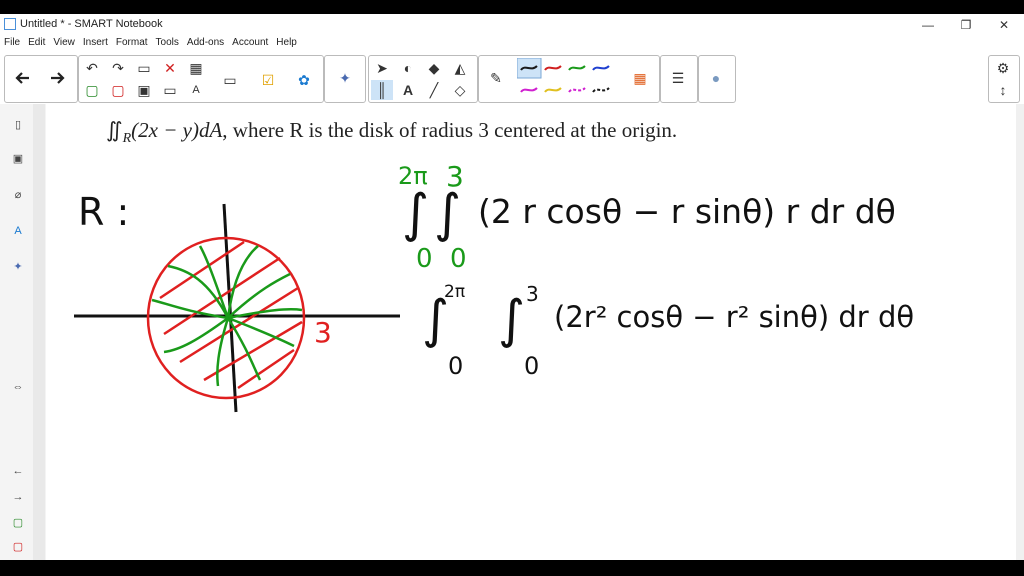 This screenshot has height=576, width=1024. What do you see at coordinates (18, 267) in the screenshot?
I see `addons-tab-icon: ✦` at bounding box center [18, 267].